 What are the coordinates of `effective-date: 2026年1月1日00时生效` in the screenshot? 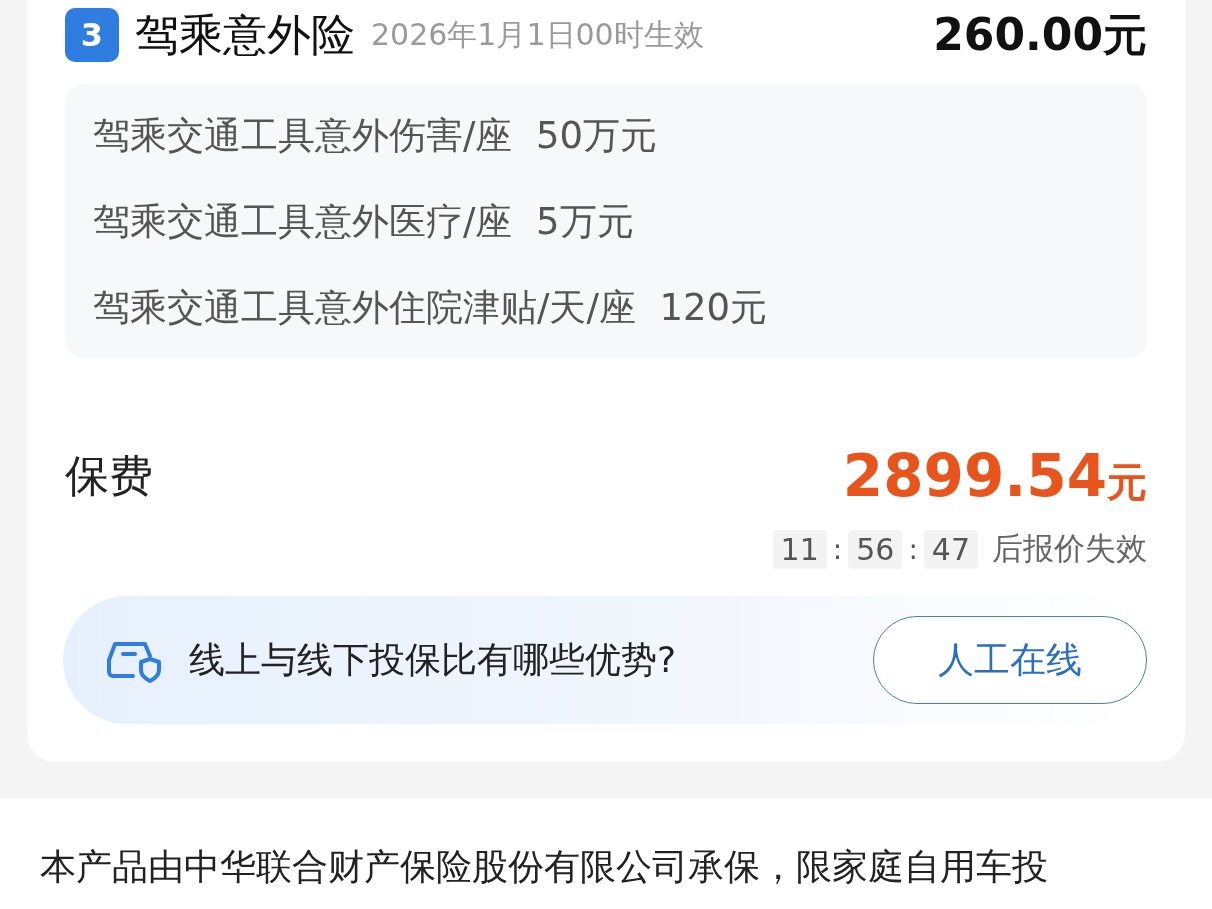 It's located at (537, 34).